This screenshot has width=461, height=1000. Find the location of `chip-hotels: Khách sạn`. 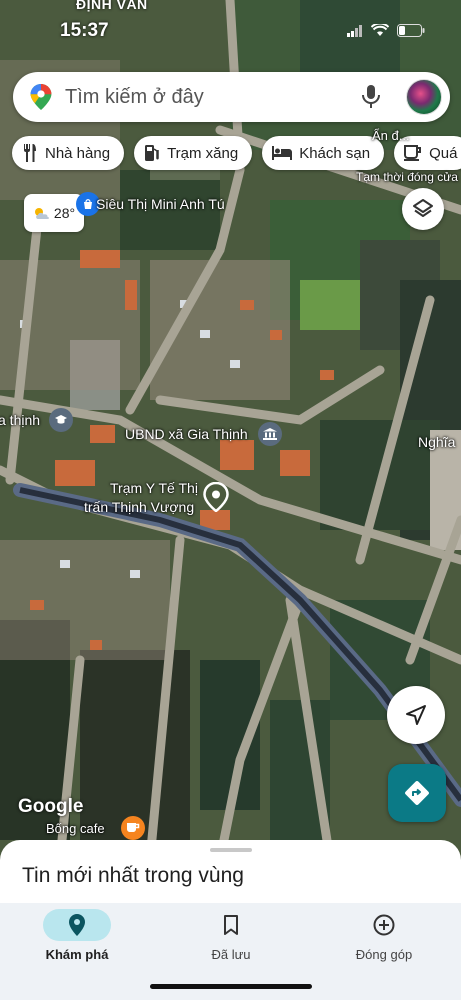

chip-hotels: Khách sạn is located at coordinates (323, 153).